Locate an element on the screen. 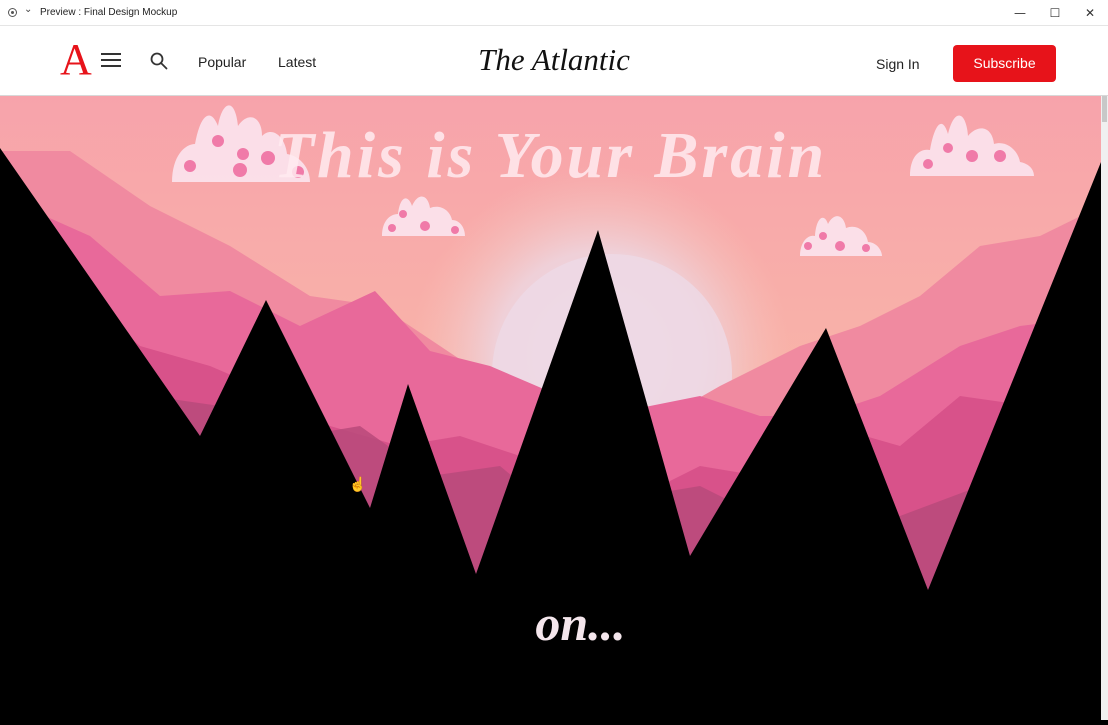 This screenshot has height=725, width=1108. vertical-scrollbar is located at coordinates (1104, 408).